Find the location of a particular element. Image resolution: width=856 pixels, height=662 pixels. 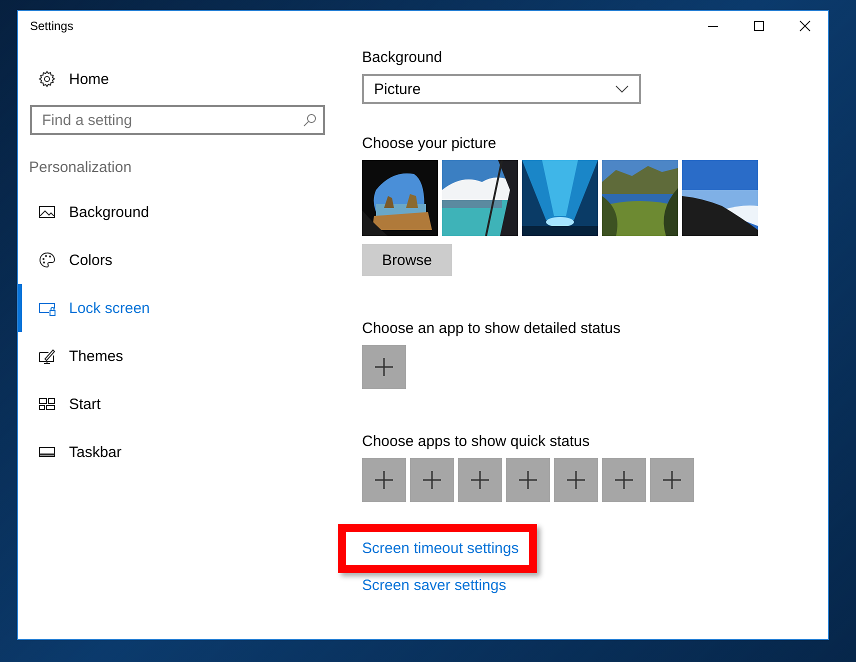

monitor-brush-icon is located at coordinates (47, 356).